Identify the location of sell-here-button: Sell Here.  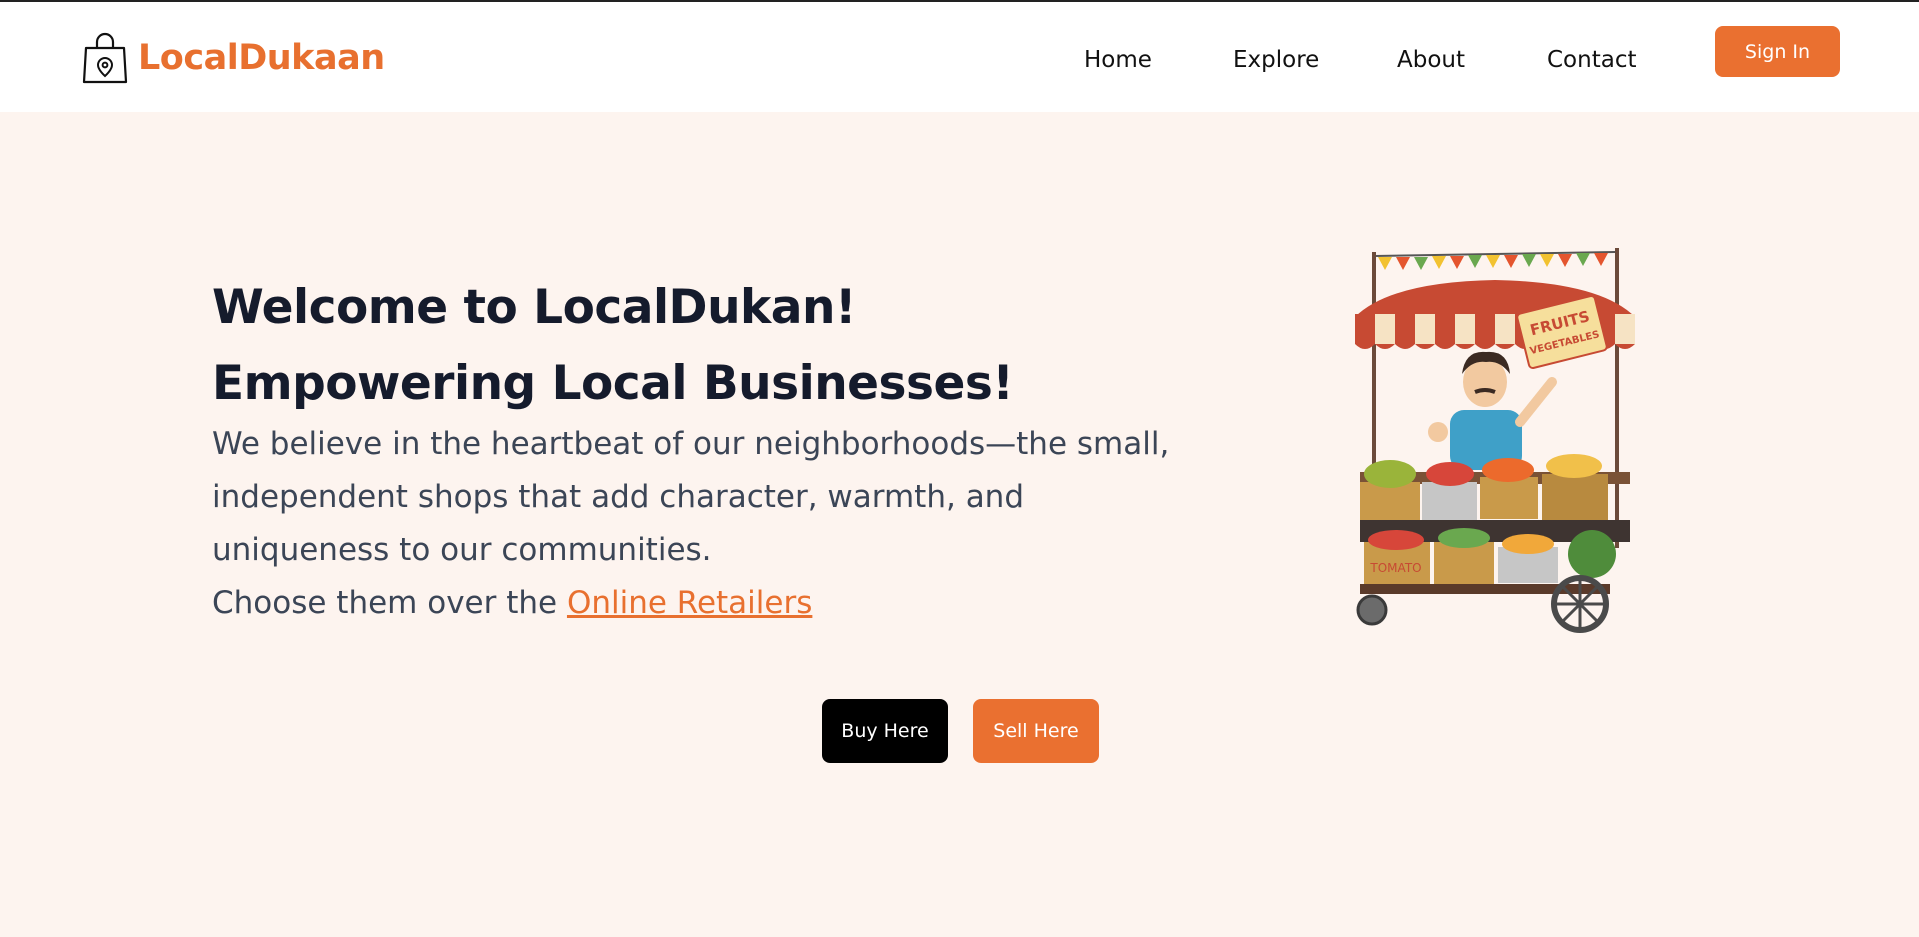
(1036, 731).